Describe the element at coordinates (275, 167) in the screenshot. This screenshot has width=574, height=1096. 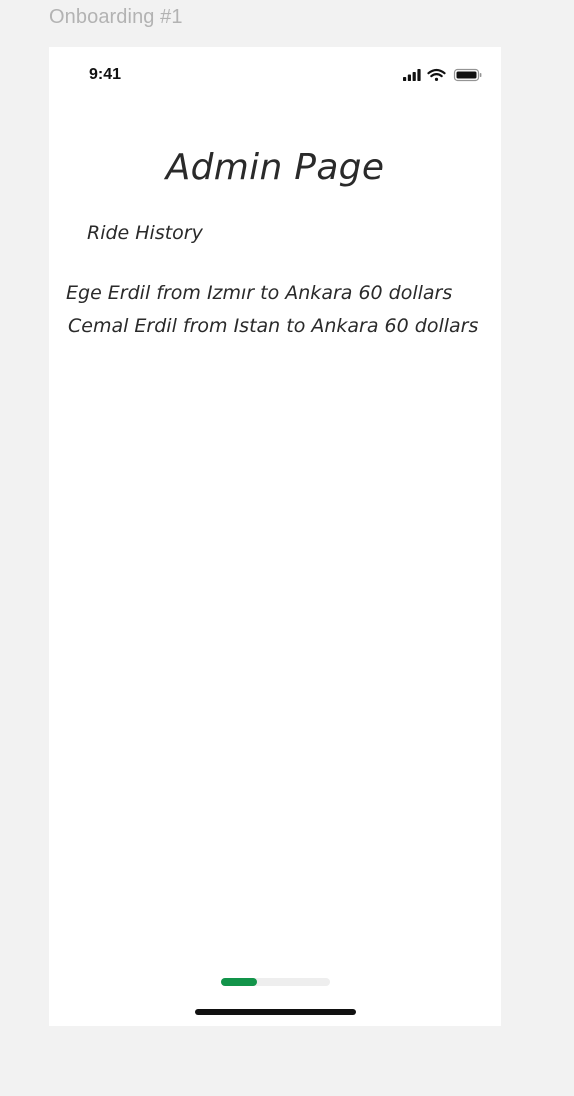
I see `page-title: Admin Page` at that location.